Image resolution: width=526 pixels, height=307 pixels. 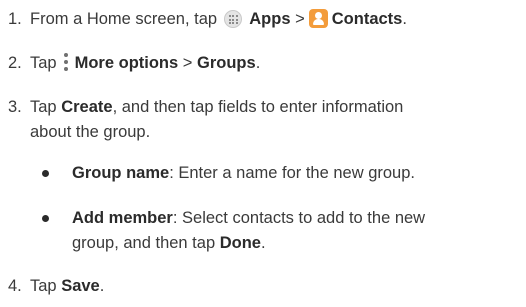 What do you see at coordinates (124, 19) in the screenshot?
I see `step-text-pre: From a Home screen, tap` at bounding box center [124, 19].